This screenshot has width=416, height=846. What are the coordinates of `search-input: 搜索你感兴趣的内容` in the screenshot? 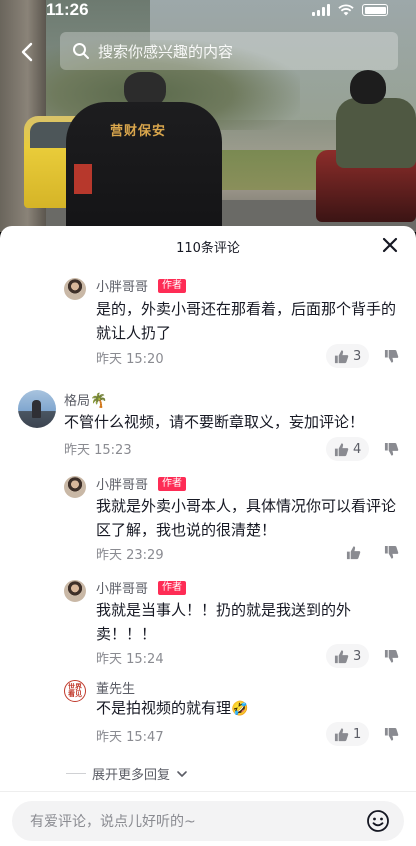 It's located at (229, 51).